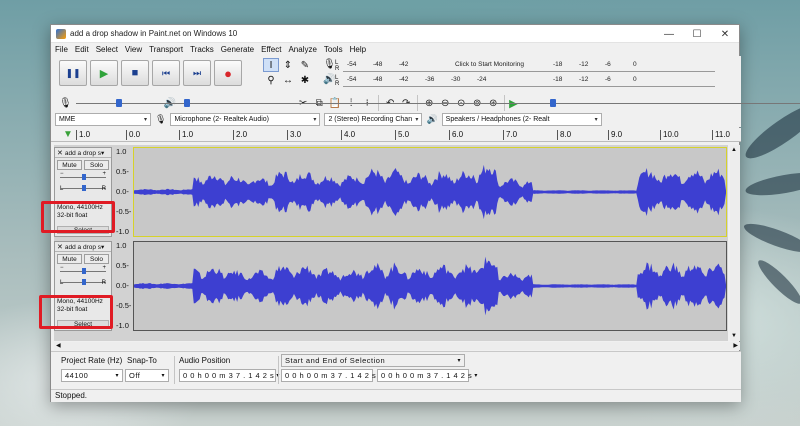  I want to click on recording-volume-slider, so click(412, 103).